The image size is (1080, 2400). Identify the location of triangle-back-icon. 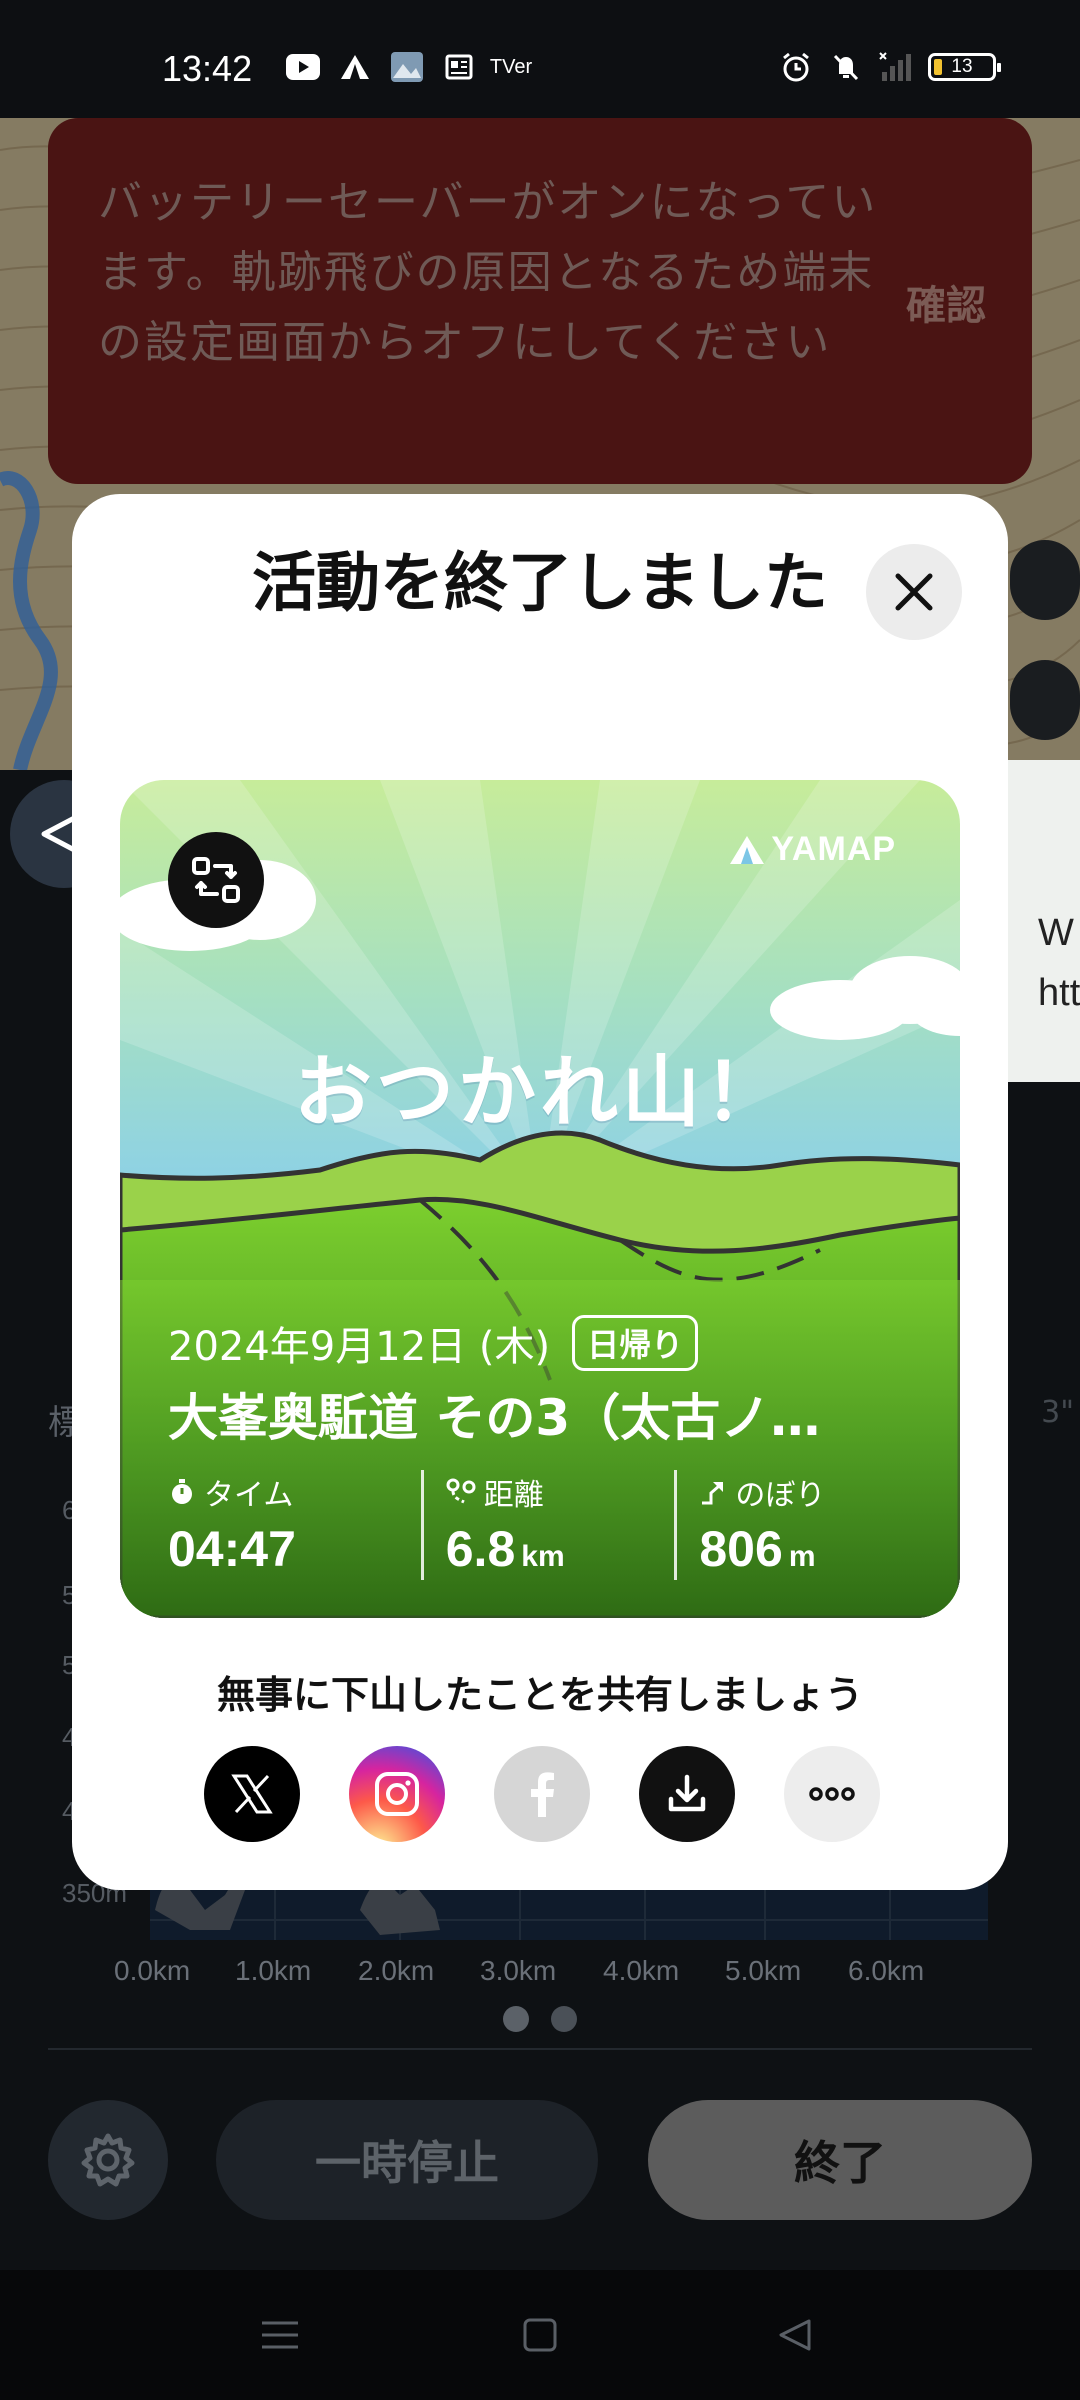
(795, 2335).